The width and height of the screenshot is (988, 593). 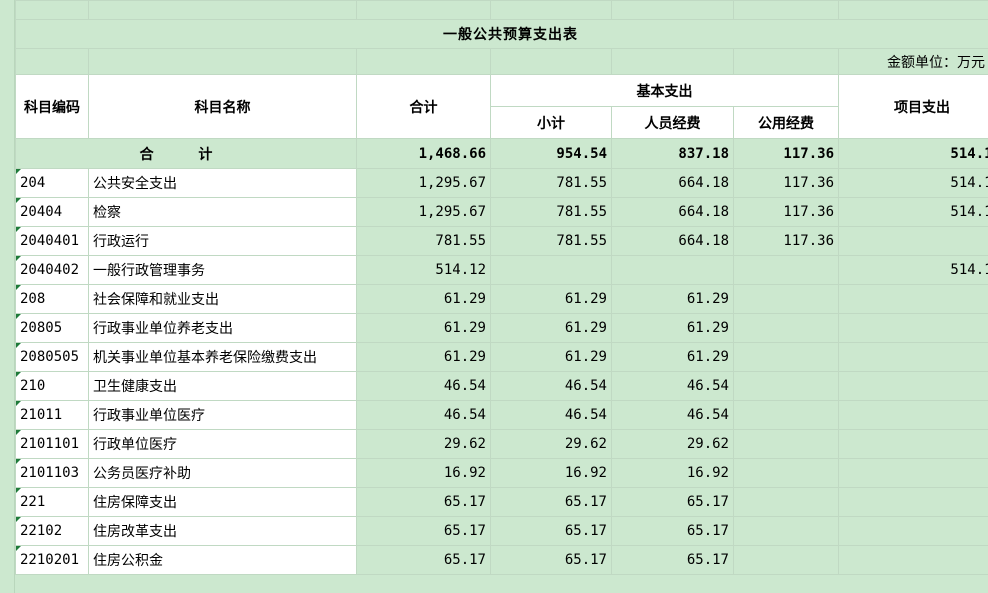 I want to click on cell-name: 公共安全支出, so click(x=222, y=183).